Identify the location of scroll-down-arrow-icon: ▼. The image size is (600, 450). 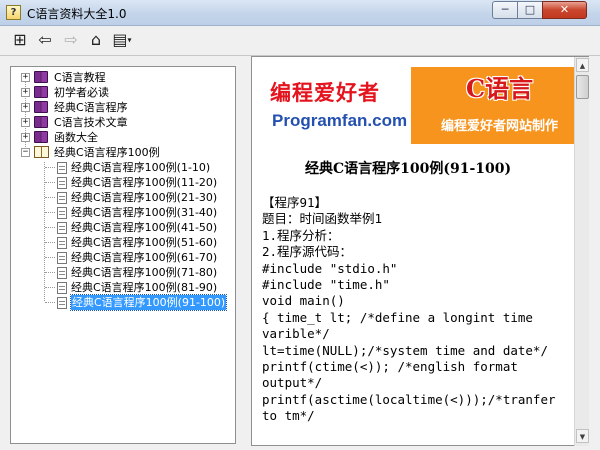
(582, 436).